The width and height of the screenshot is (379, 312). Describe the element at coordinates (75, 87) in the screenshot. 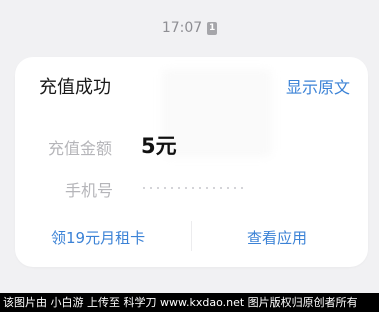

I see `card-title: 充值成功` at that location.